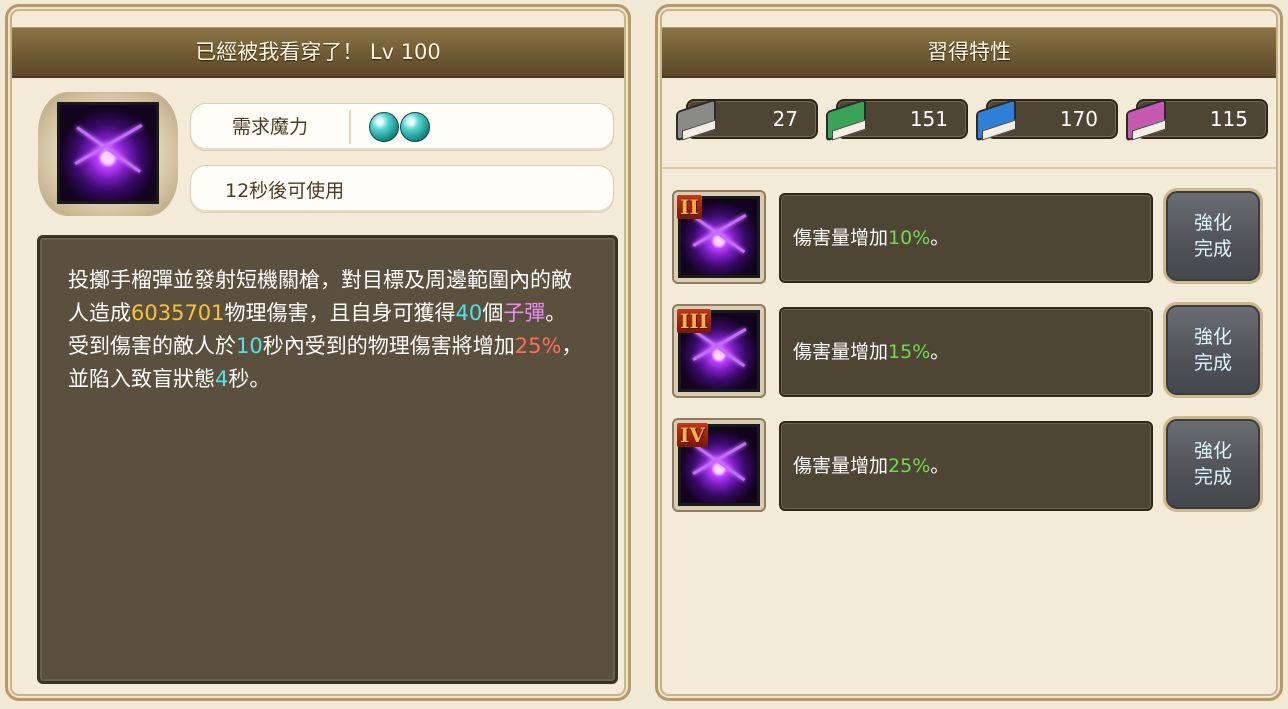  What do you see at coordinates (995, 118) in the screenshot?
I see `blue-book-icon` at bounding box center [995, 118].